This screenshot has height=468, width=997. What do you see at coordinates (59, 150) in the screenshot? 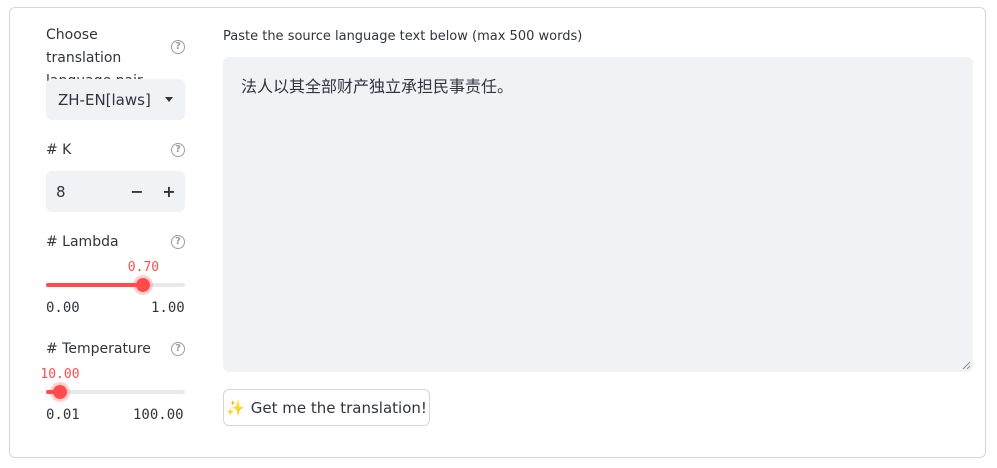
I see `k-label: # K` at bounding box center [59, 150].